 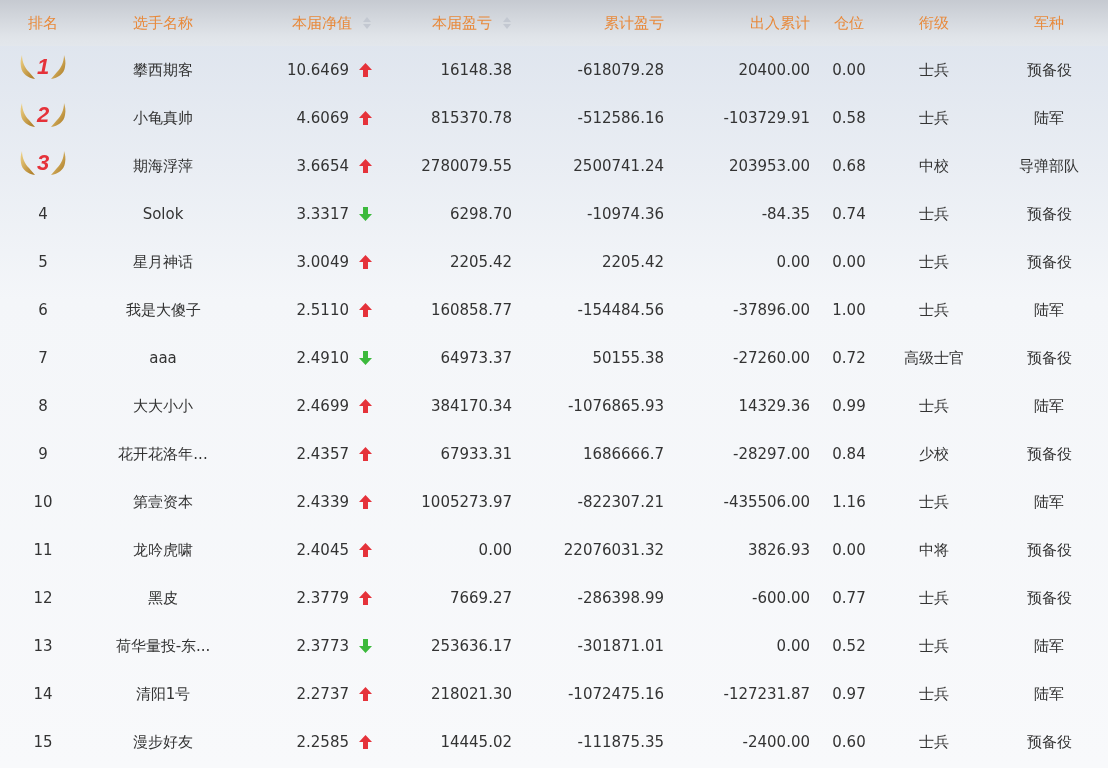 I want to click on table-cell: 0.58, so click(x=849, y=117).